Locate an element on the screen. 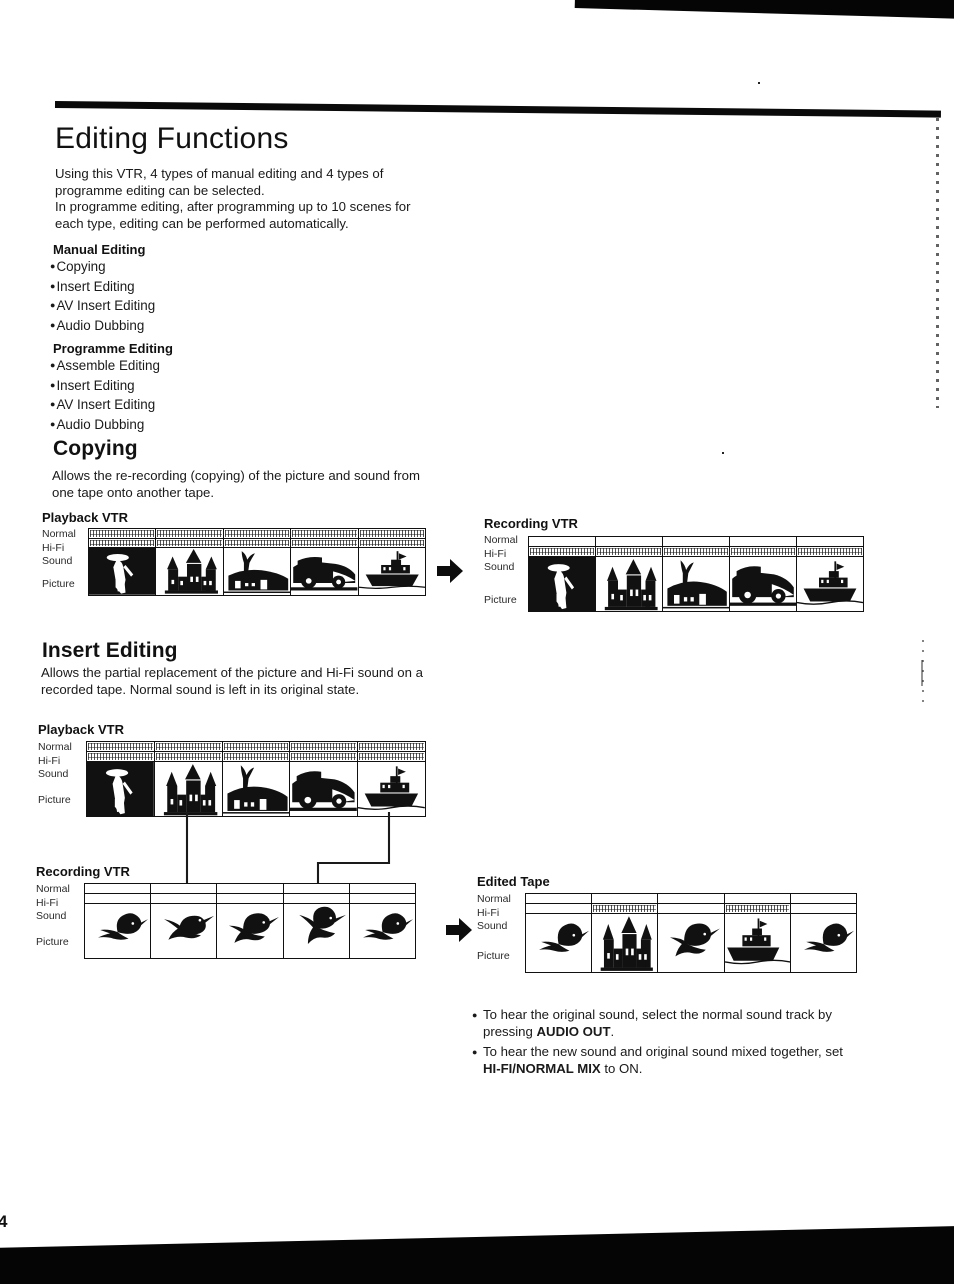  list-item: Audio Dubbing is located at coordinates (102, 327).